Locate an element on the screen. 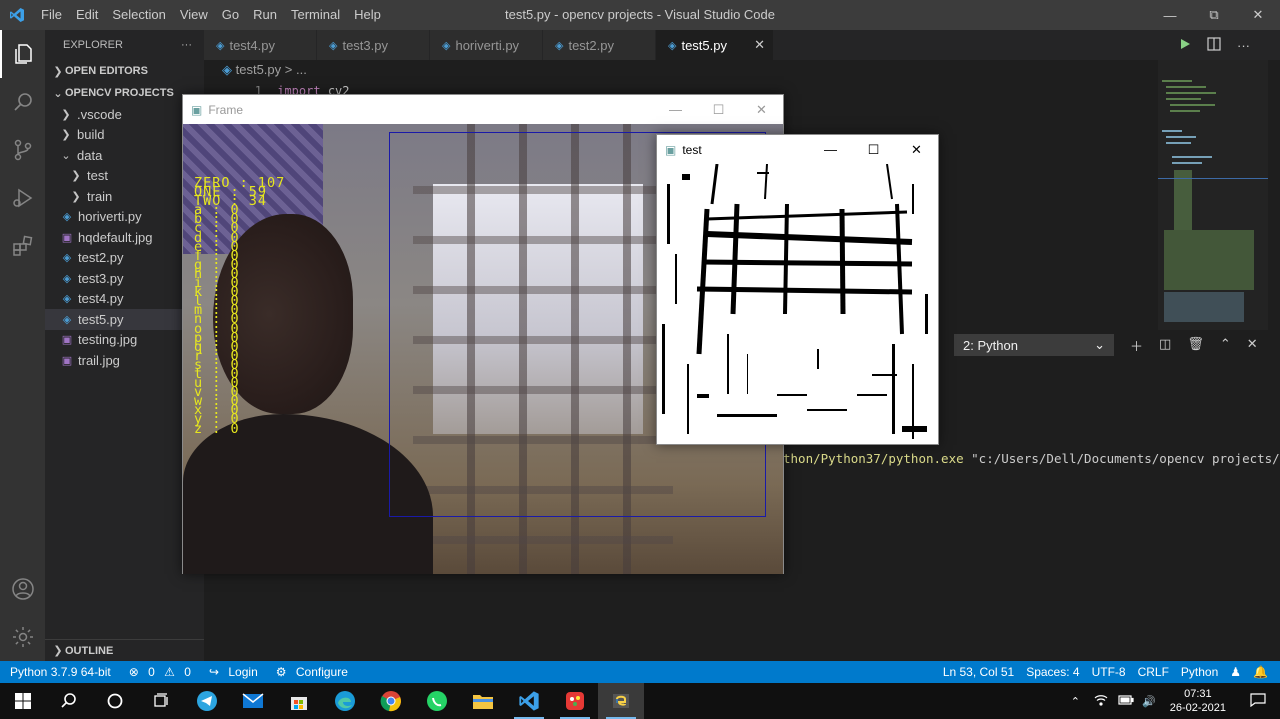  end-of-line: CRLF is located at coordinates (1153, 672).